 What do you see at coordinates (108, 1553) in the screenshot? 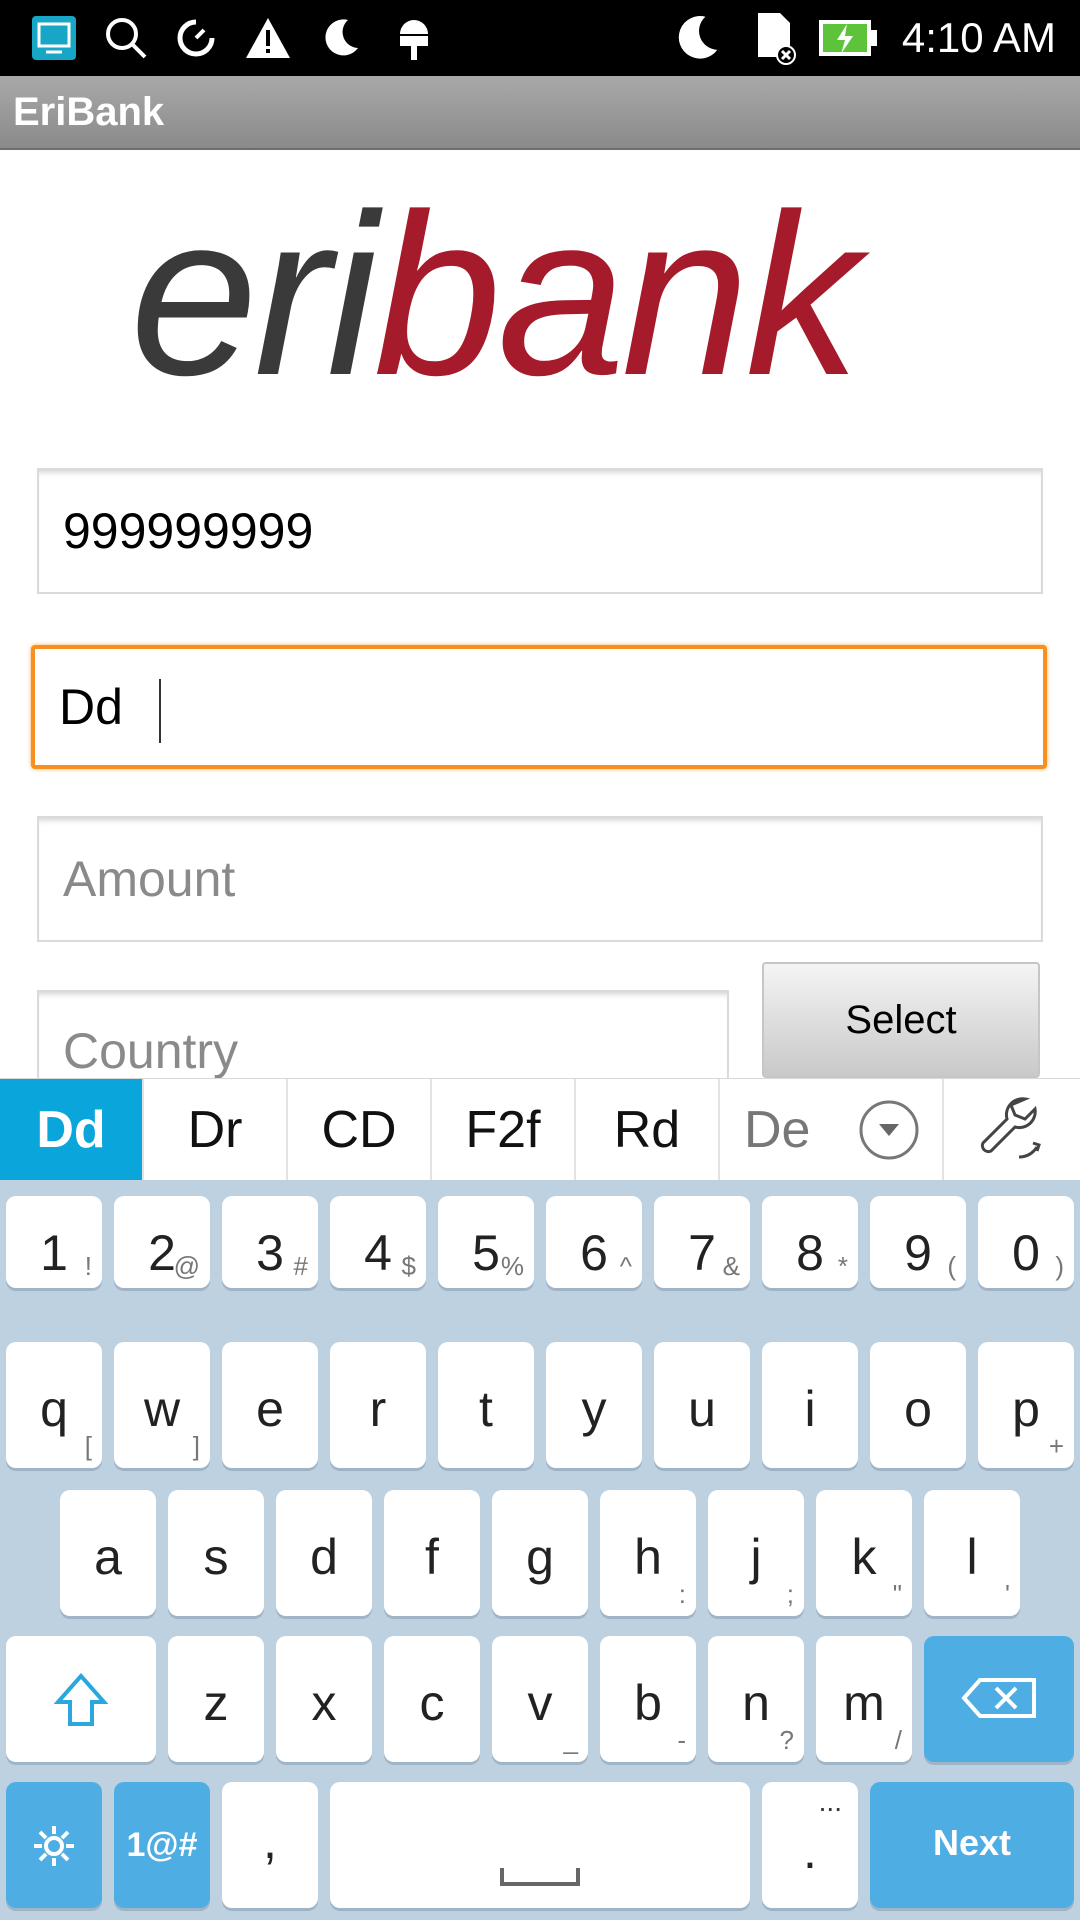
I see `key-a: a` at bounding box center [108, 1553].